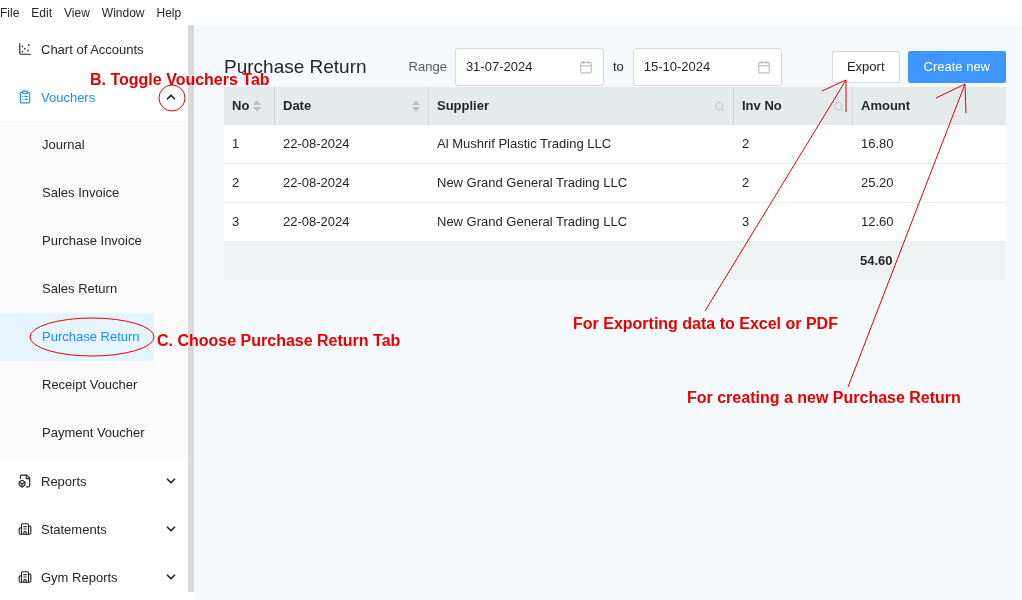 This screenshot has height=600, width=1022. What do you see at coordinates (77, 12) in the screenshot?
I see `menu-item: View` at bounding box center [77, 12].